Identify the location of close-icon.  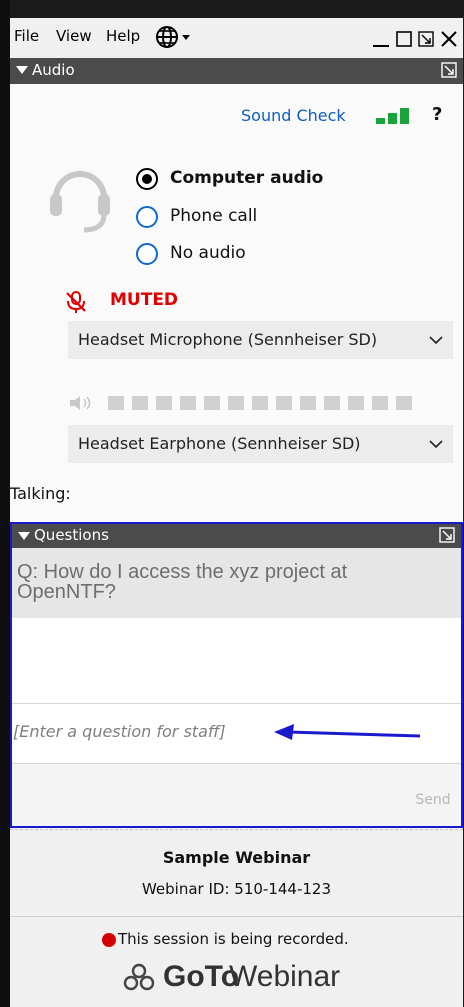
(449, 39).